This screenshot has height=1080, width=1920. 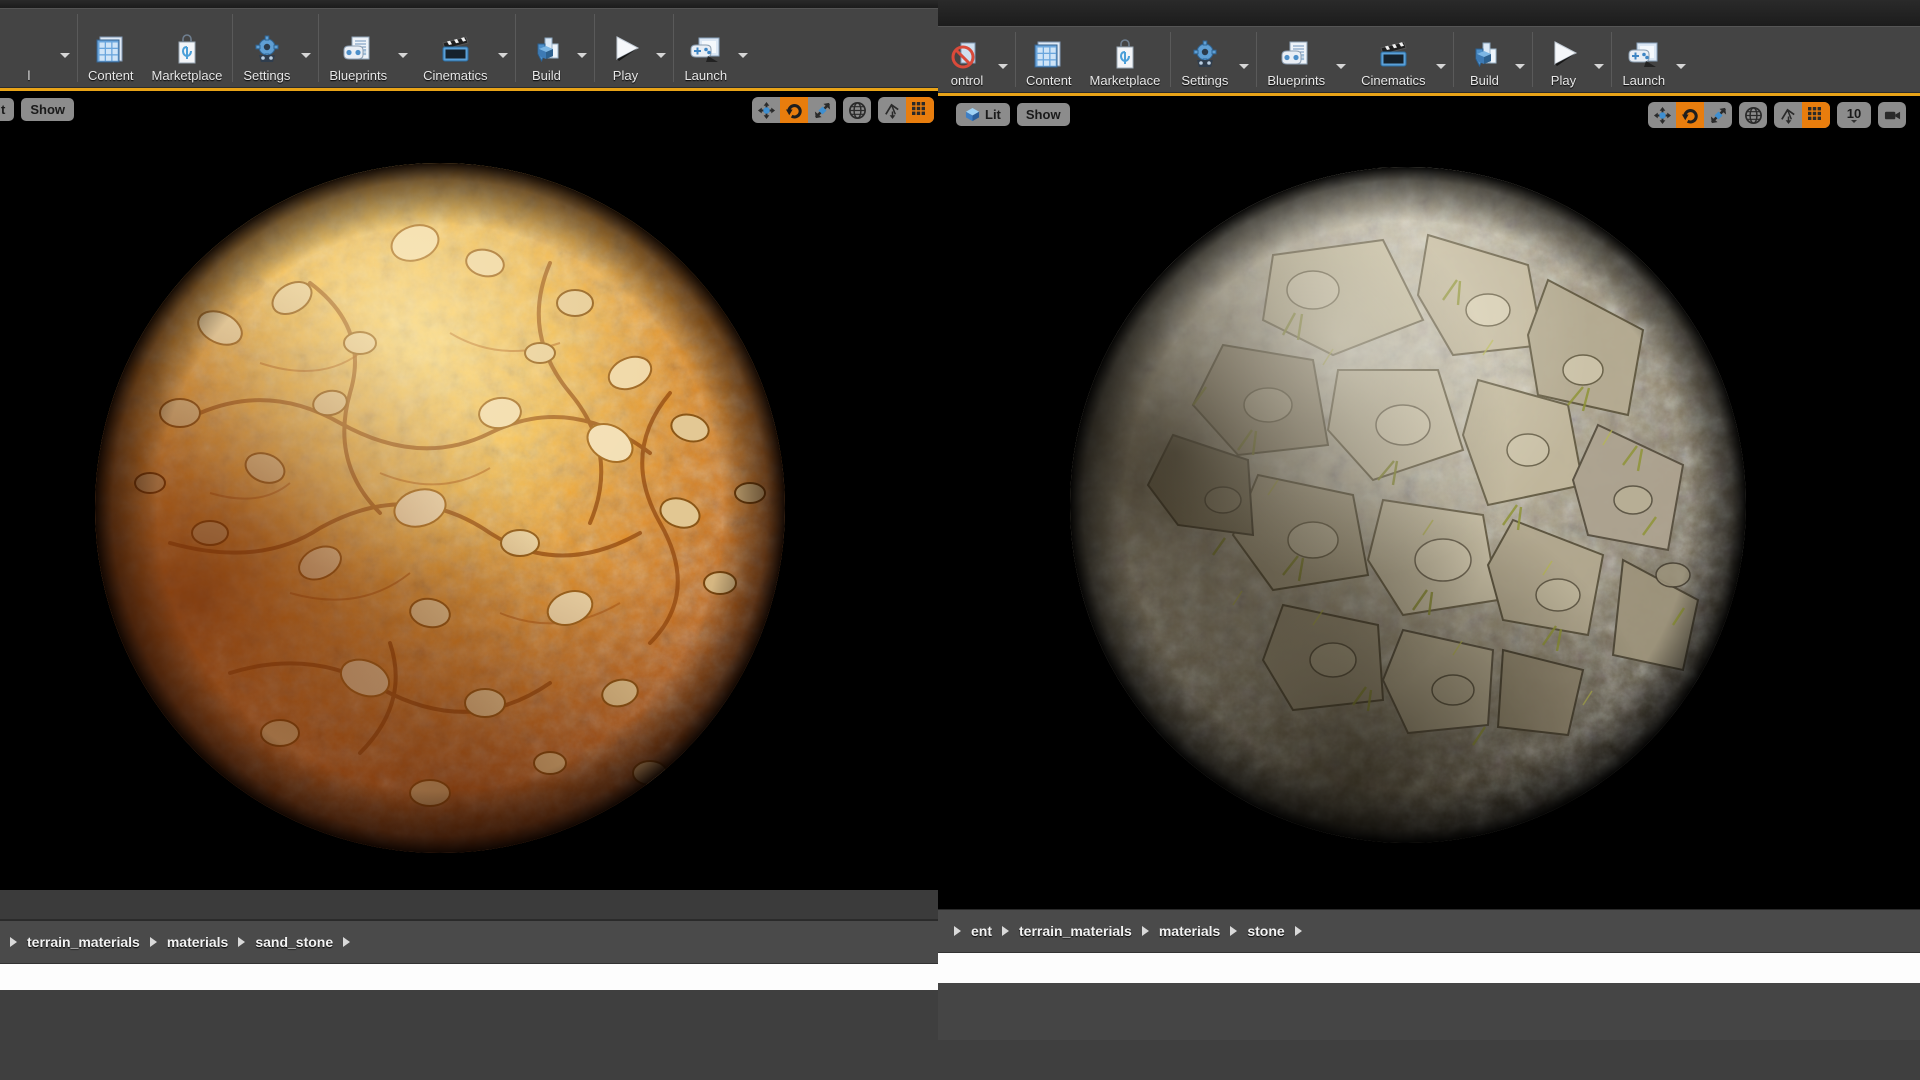 What do you see at coordinates (187, 75) in the screenshot?
I see `toolbar-item-label: Marketplace` at bounding box center [187, 75].